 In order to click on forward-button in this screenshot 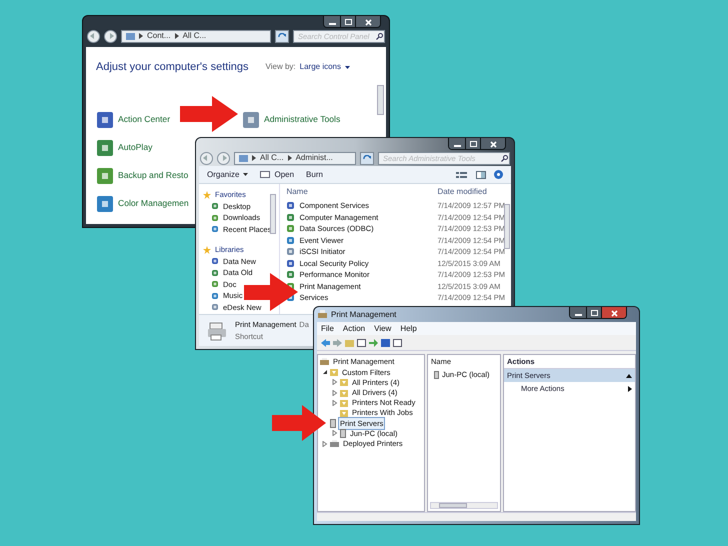, I will do `click(110, 36)`.